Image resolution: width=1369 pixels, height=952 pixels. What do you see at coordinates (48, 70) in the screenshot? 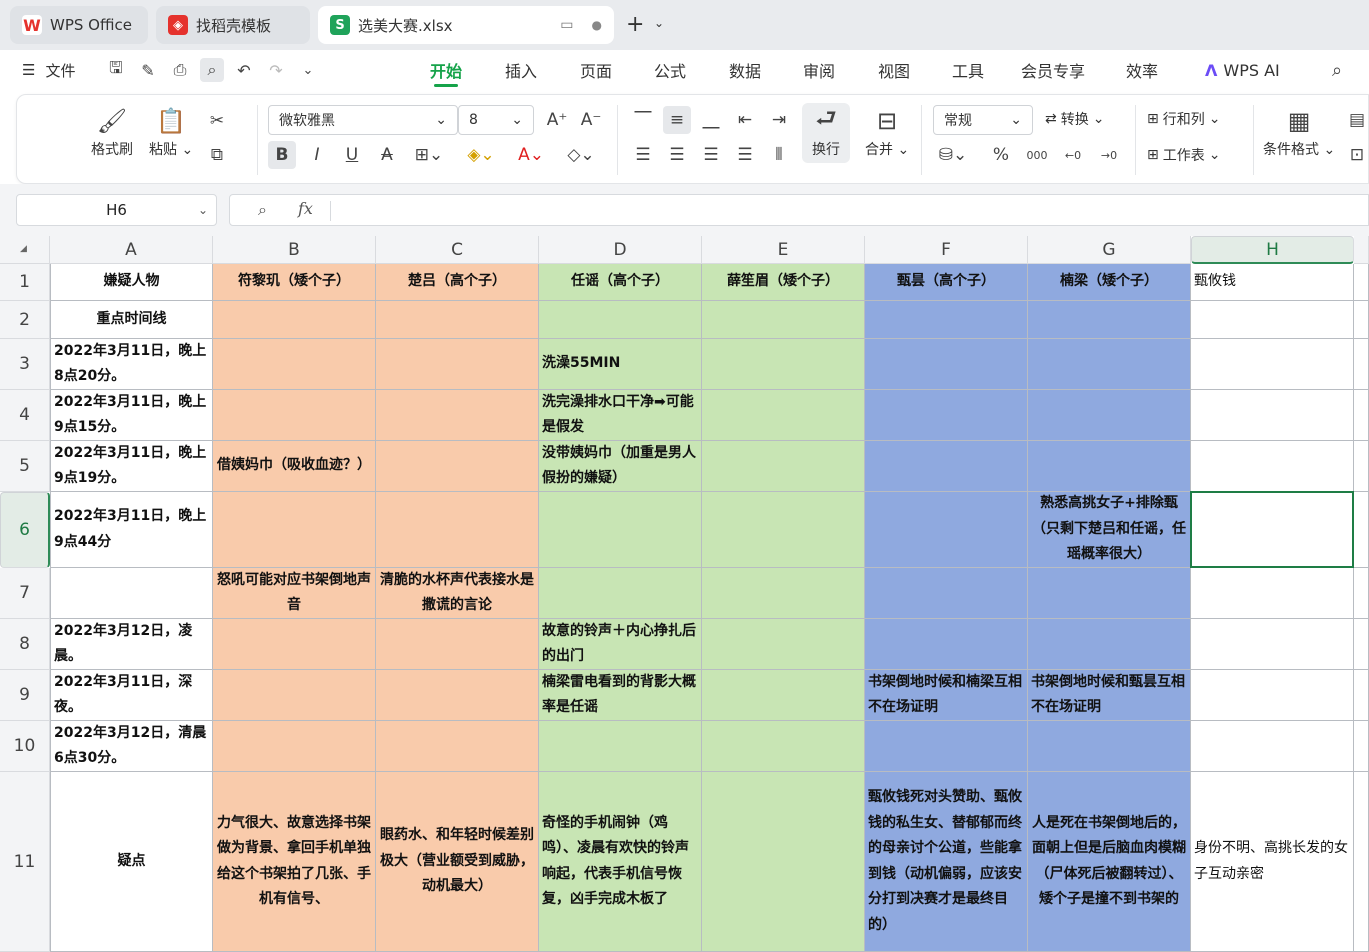
I see `file-menu: ☰ 文件` at bounding box center [48, 70].